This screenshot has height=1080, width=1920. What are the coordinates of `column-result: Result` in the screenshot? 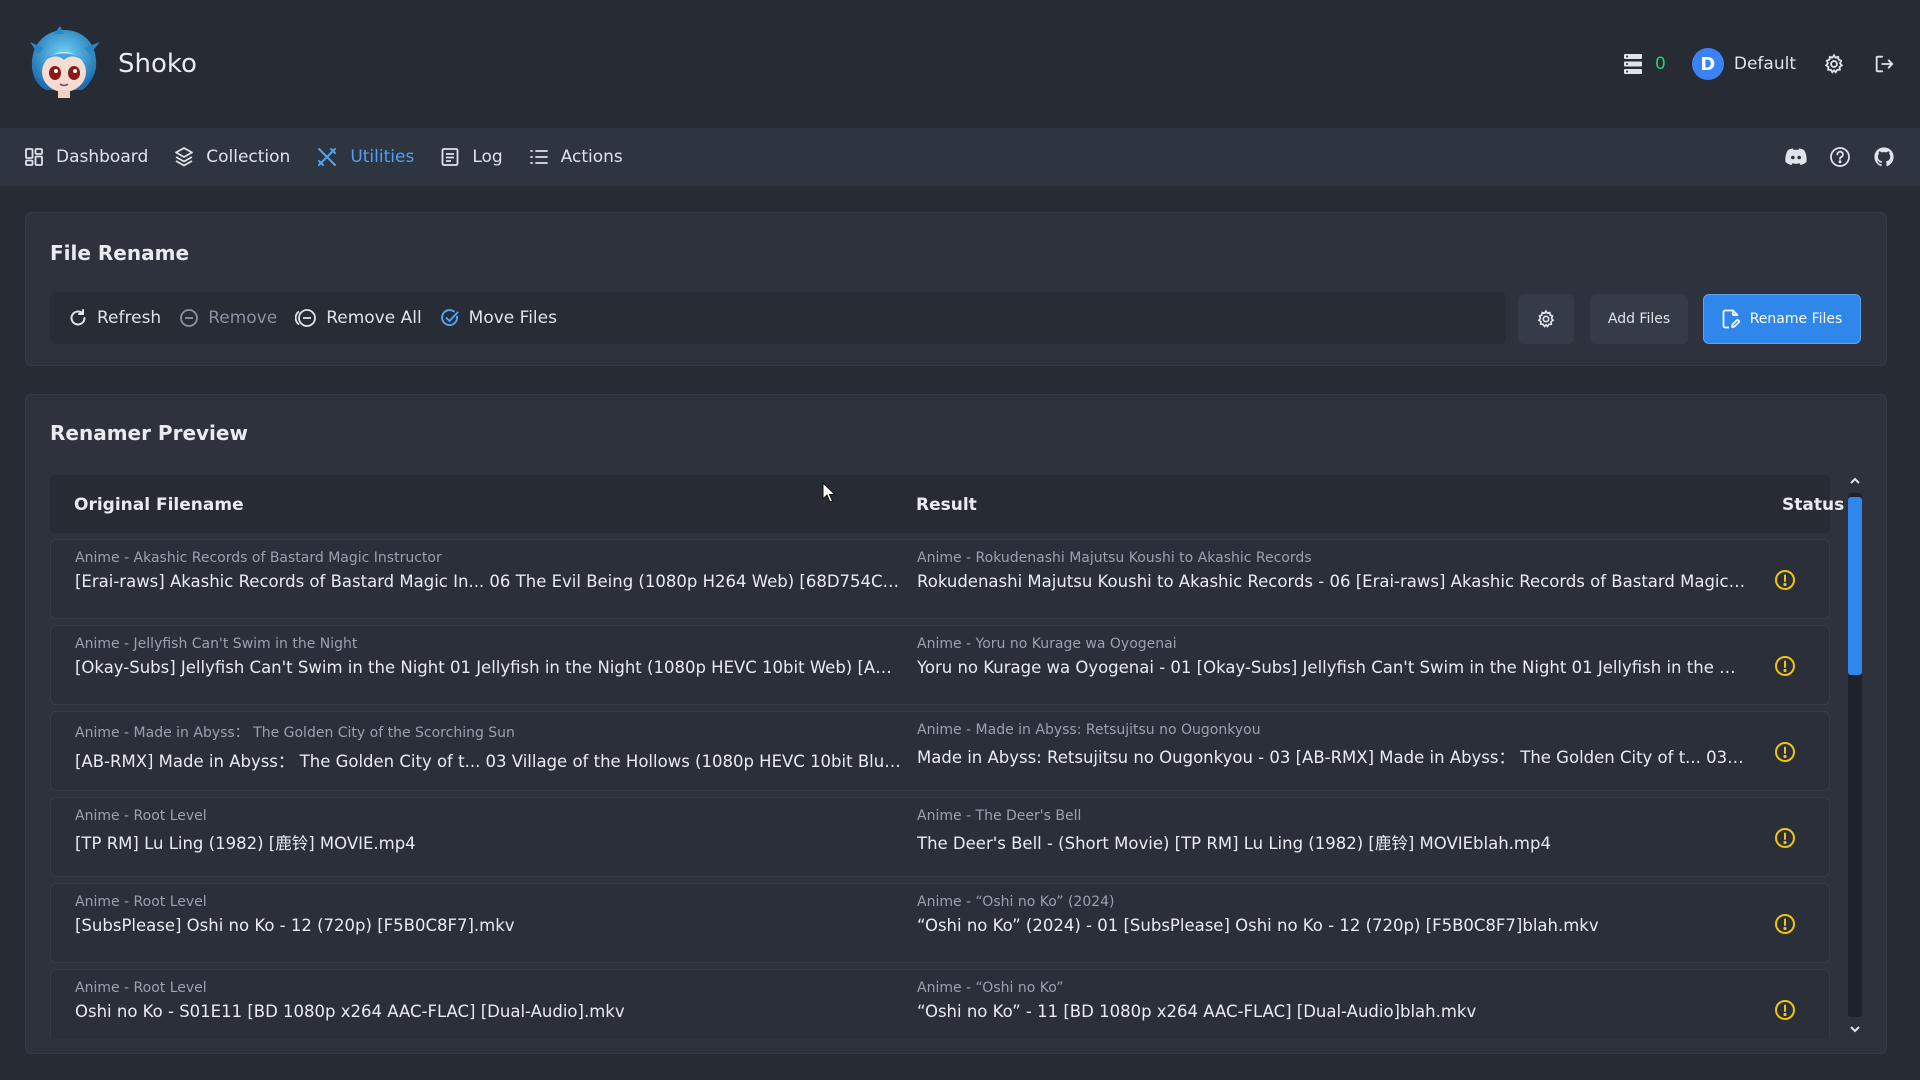 It's located at (946, 505).